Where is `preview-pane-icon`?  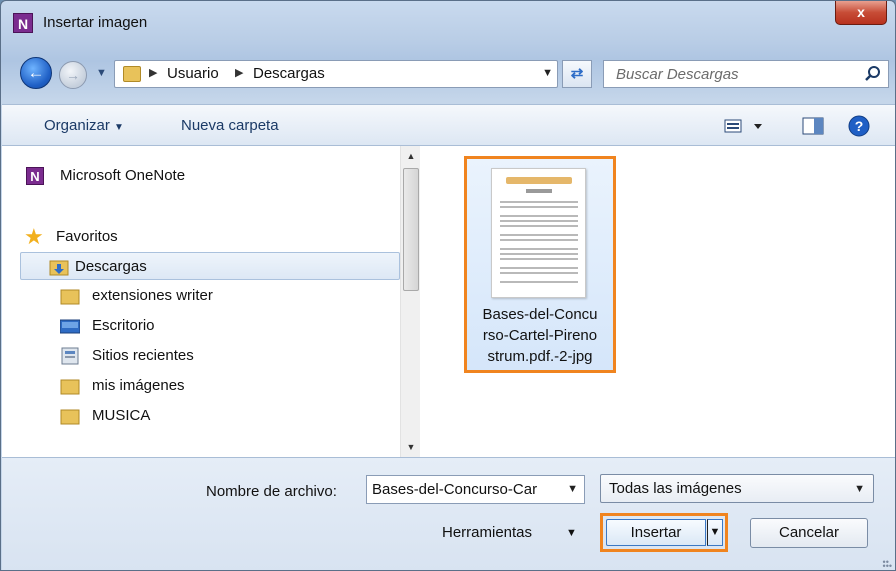 preview-pane-icon is located at coordinates (813, 126).